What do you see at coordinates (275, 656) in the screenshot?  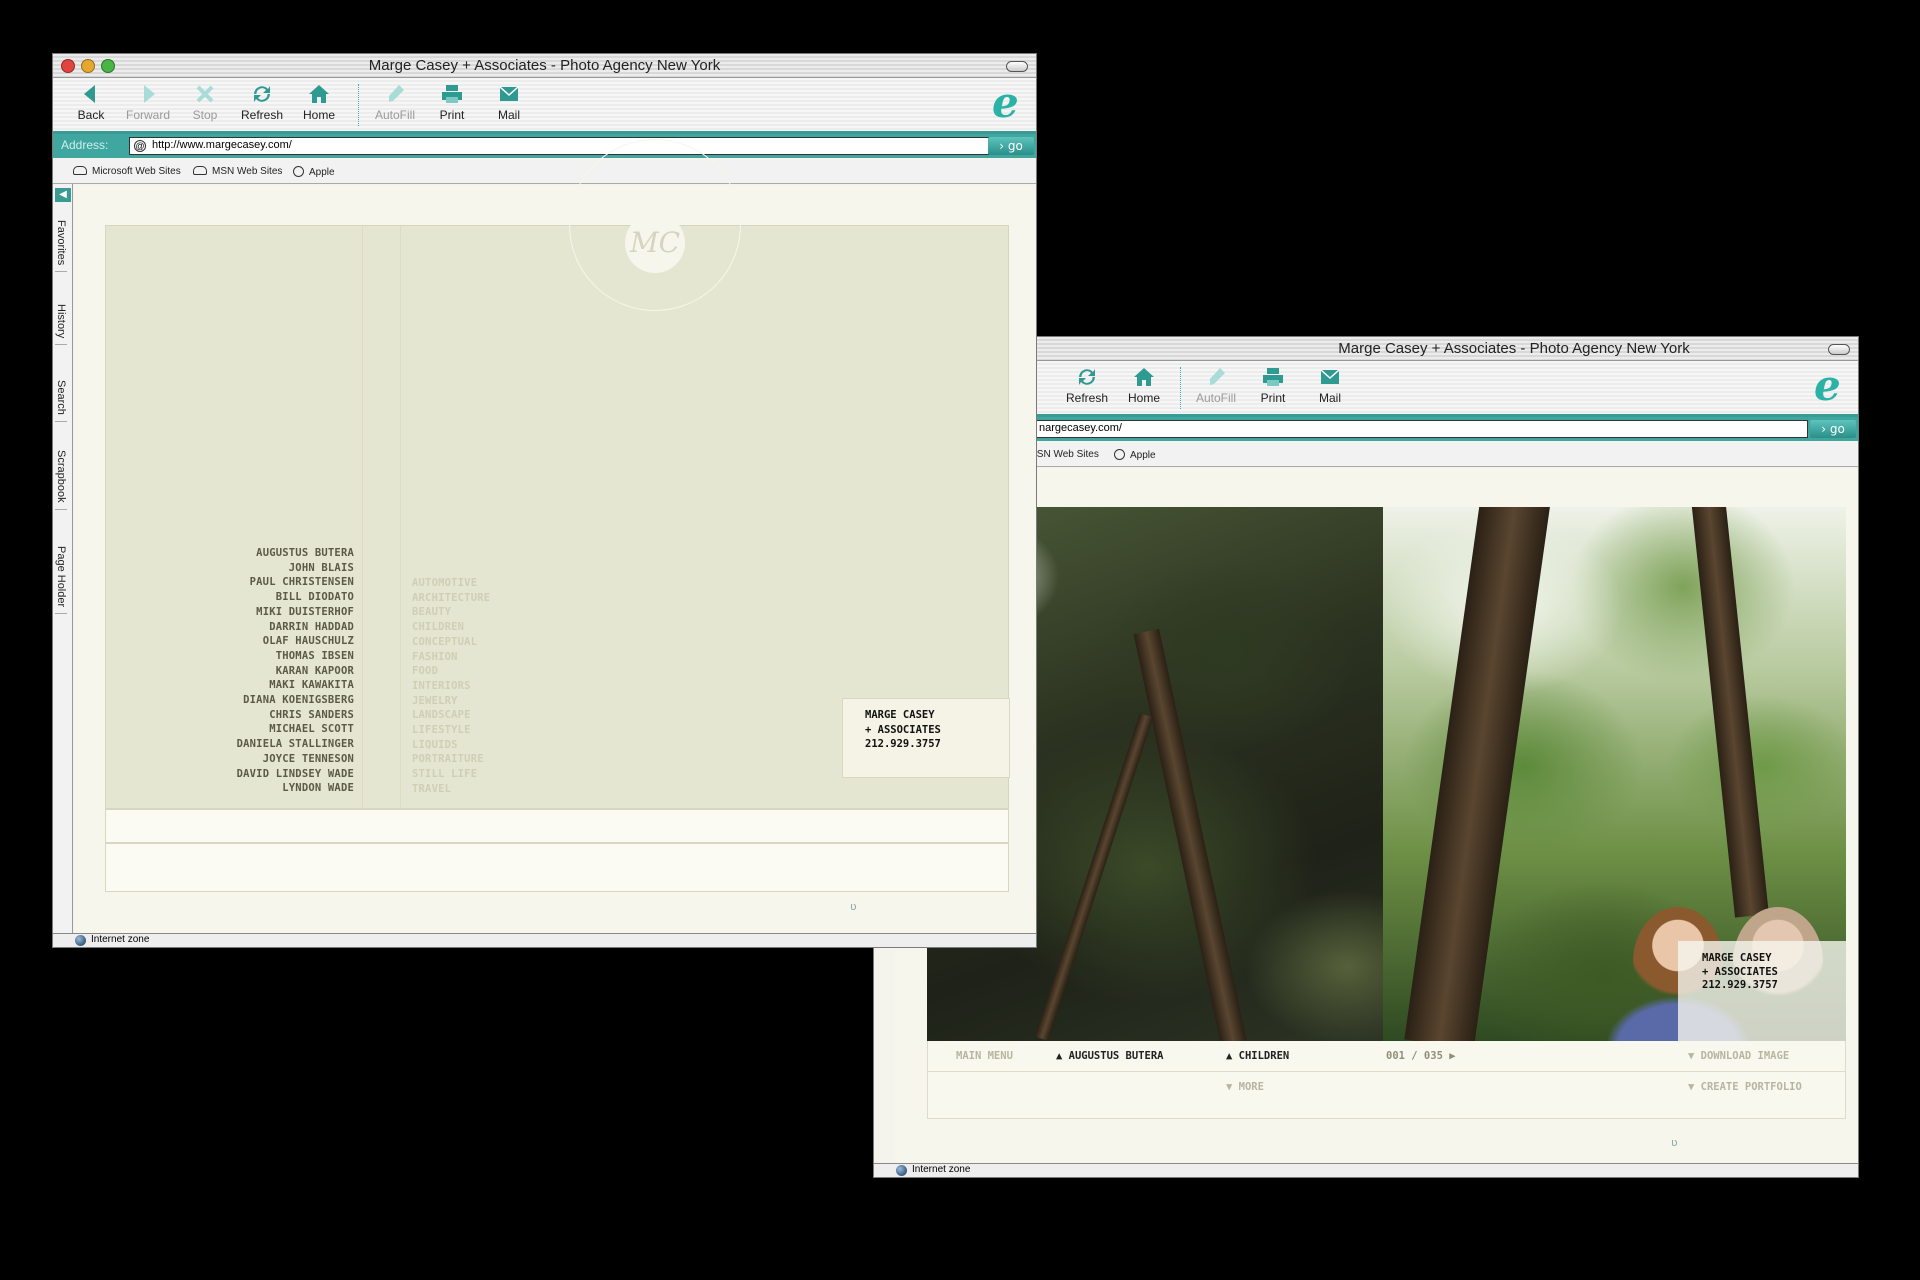 I see `photographer-link: THOMAS IBSEN` at bounding box center [275, 656].